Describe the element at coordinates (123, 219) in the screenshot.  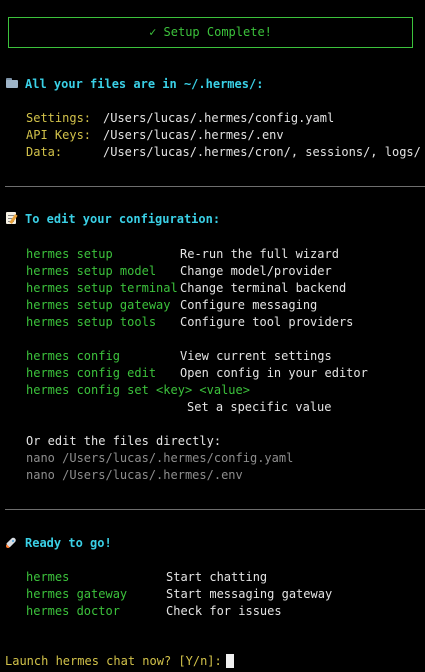
I see `edit-heading-text: To edit your configuration:` at that location.